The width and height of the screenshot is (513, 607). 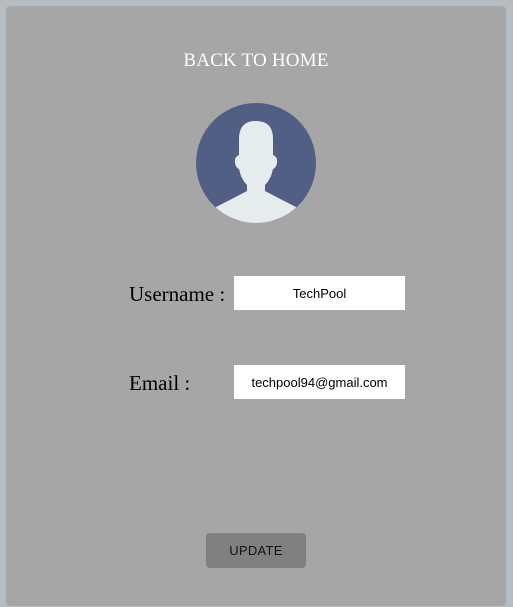 What do you see at coordinates (256, 550) in the screenshot?
I see `update-button: UPDATE` at bounding box center [256, 550].